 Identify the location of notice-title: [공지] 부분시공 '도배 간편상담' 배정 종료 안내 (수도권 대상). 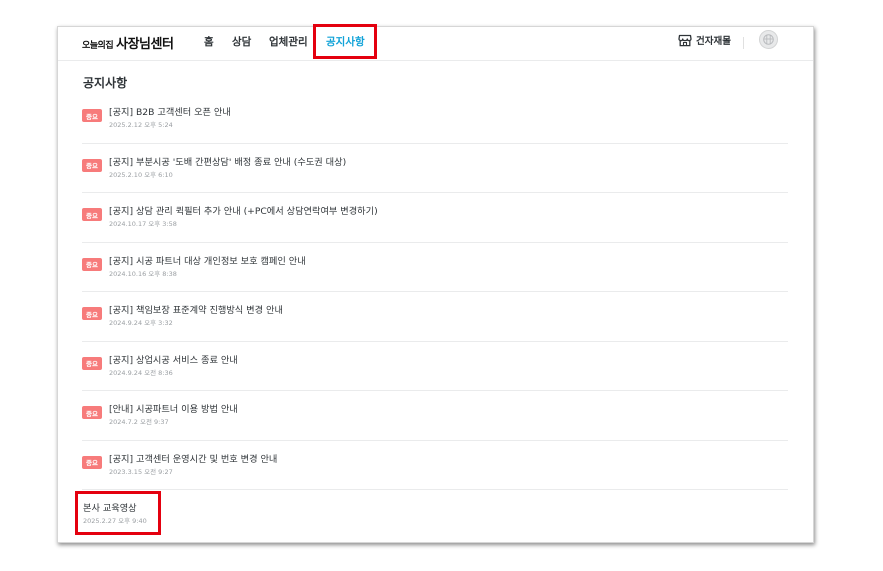
(227, 161).